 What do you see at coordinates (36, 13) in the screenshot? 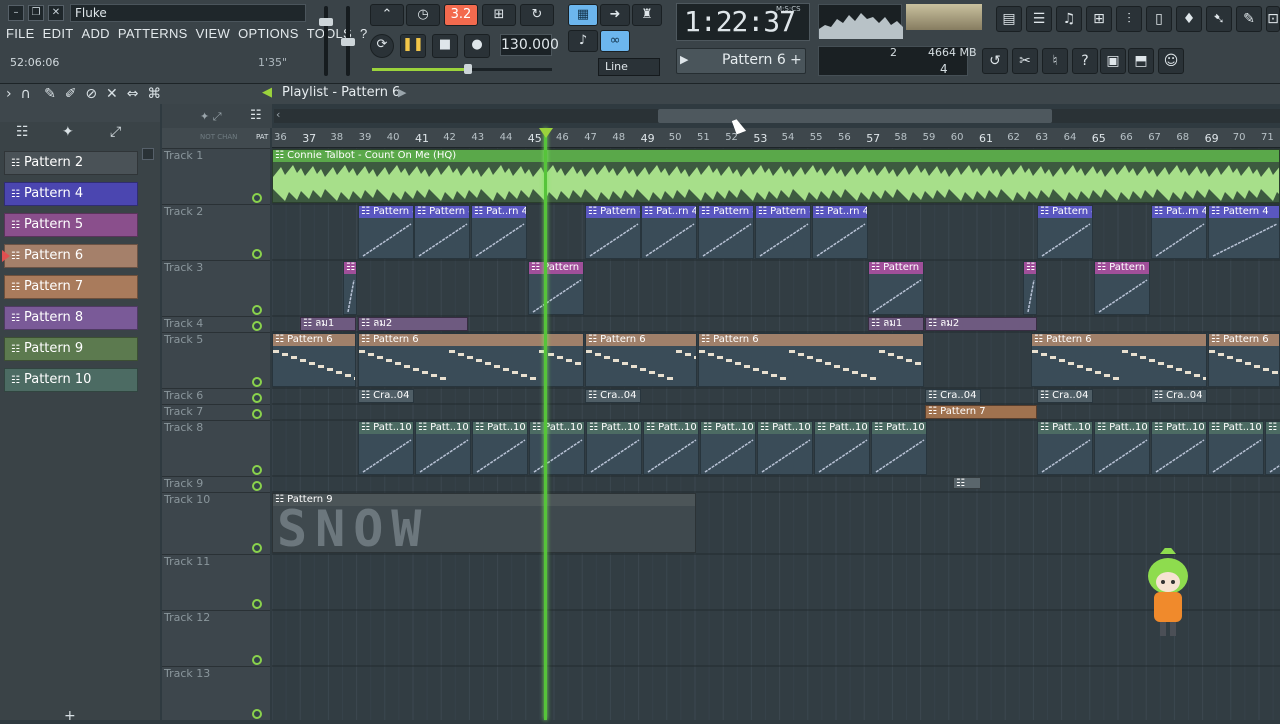
I see `restore-icon: ❐` at bounding box center [36, 13].